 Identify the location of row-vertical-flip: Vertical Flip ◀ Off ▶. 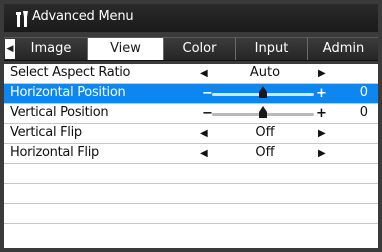
(191, 134).